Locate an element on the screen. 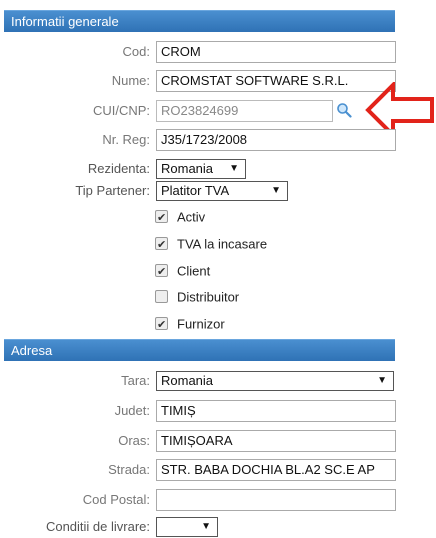 Image resolution: width=436 pixels, height=538 pixels. checkbox-tva-la-incasare: TVA la incasare is located at coordinates (211, 244).